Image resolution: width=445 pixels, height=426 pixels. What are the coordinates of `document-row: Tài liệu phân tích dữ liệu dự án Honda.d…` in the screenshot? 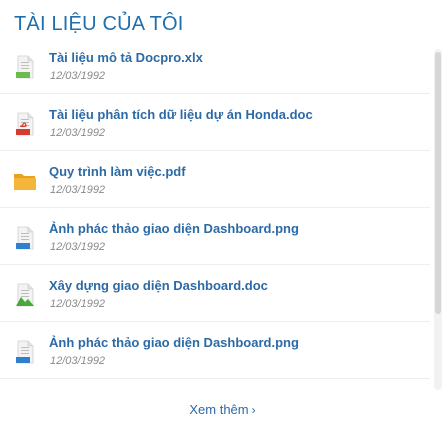 It's located at (215, 122).